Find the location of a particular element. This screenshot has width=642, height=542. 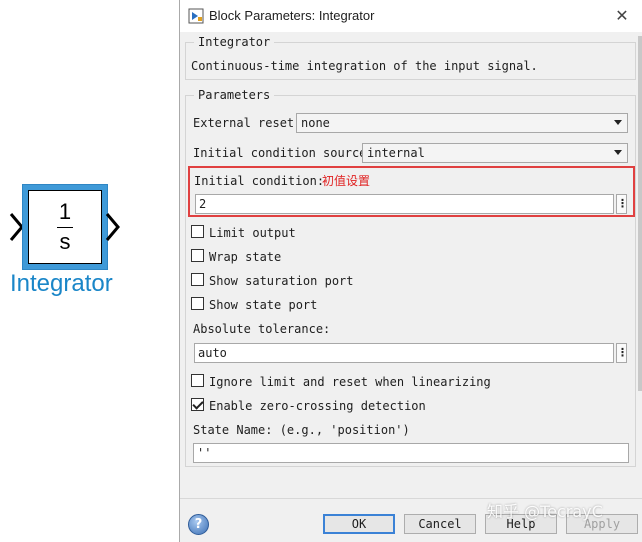

state-name-label: State Name: (e.g., 'position') is located at coordinates (301, 430).